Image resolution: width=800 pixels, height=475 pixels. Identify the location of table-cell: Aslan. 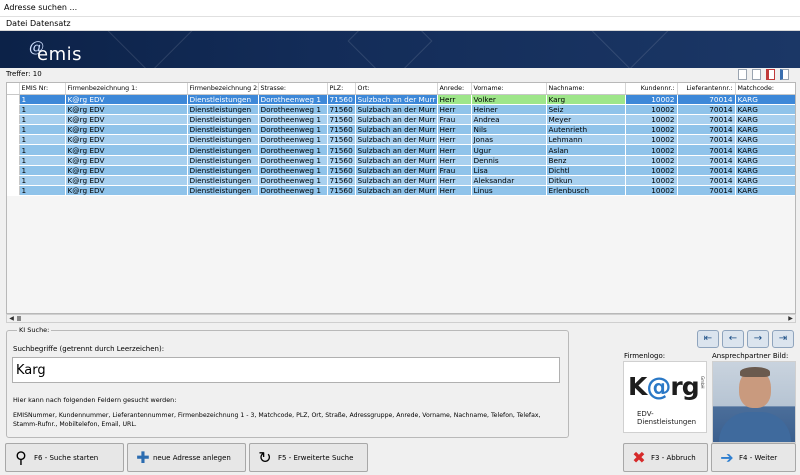
(586, 150).